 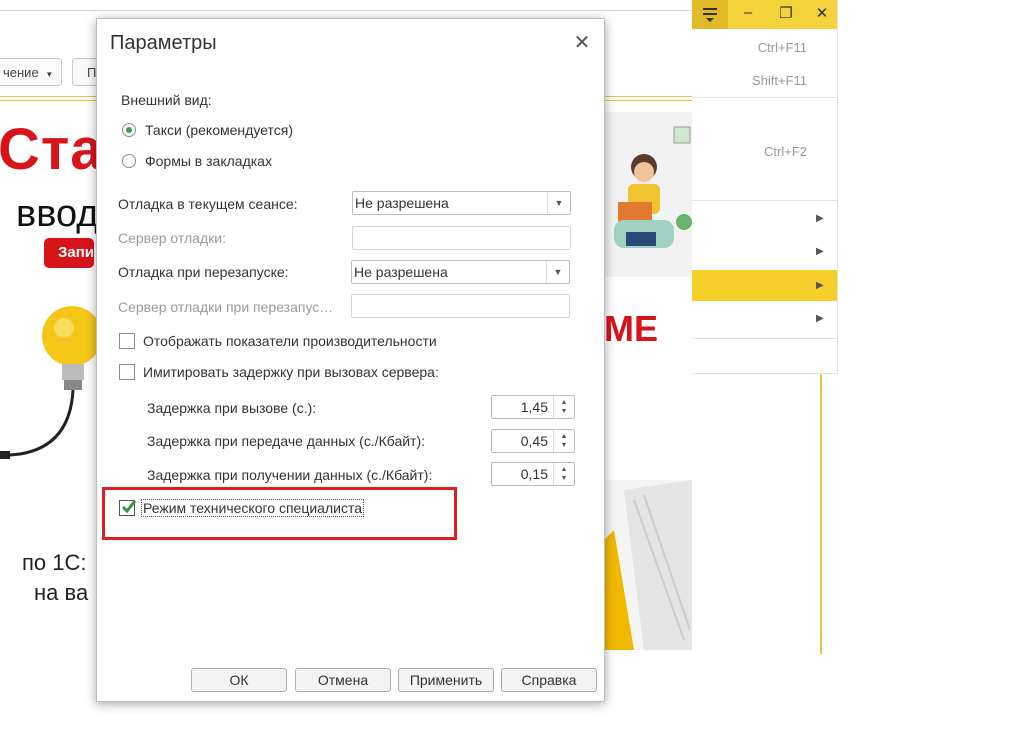 What do you see at coordinates (129, 161) in the screenshot?
I see `radio-tabs` at bounding box center [129, 161].